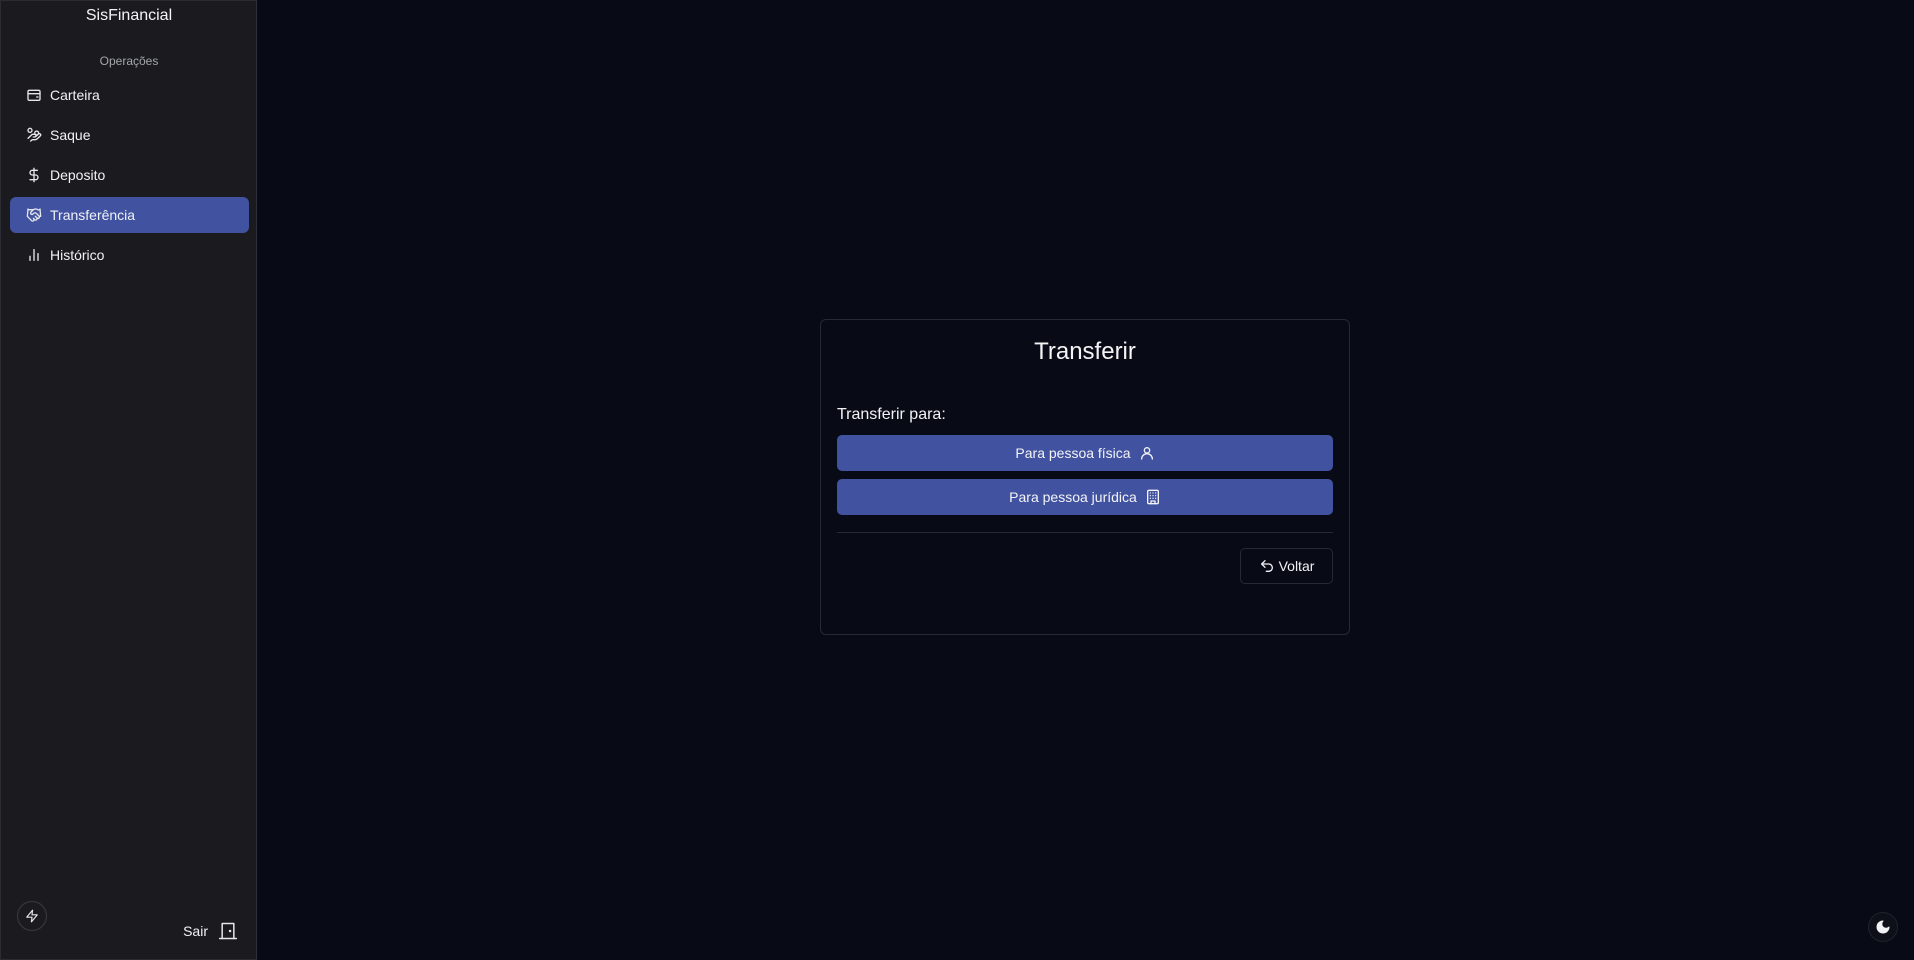 Image resolution: width=1914 pixels, height=960 pixels. Describe the element at coordinates (34, 215) in the screenshot. I see `handshake-icon` at that location.